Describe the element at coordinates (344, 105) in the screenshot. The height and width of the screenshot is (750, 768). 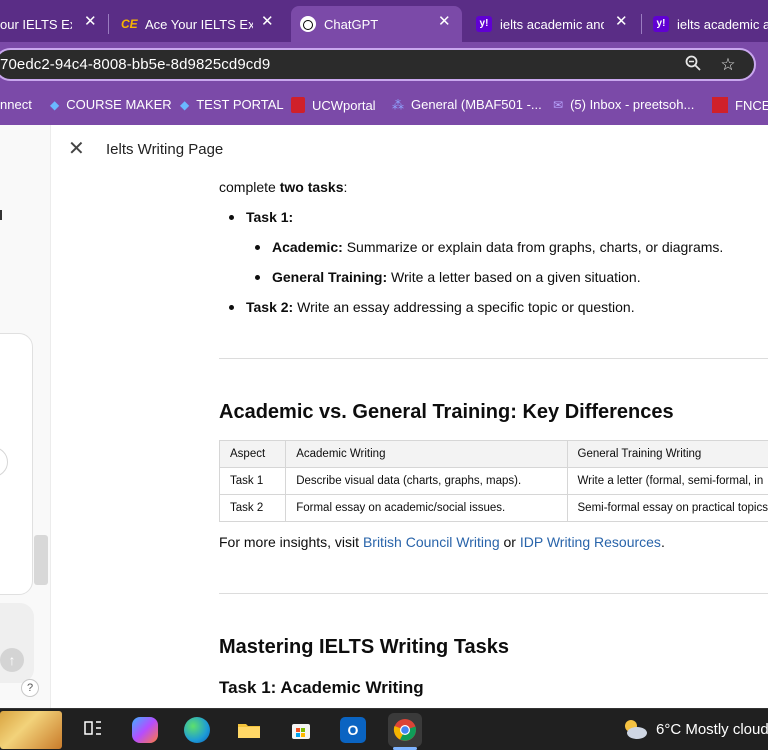
I see `bookmark-label: UCWportal` at that location.